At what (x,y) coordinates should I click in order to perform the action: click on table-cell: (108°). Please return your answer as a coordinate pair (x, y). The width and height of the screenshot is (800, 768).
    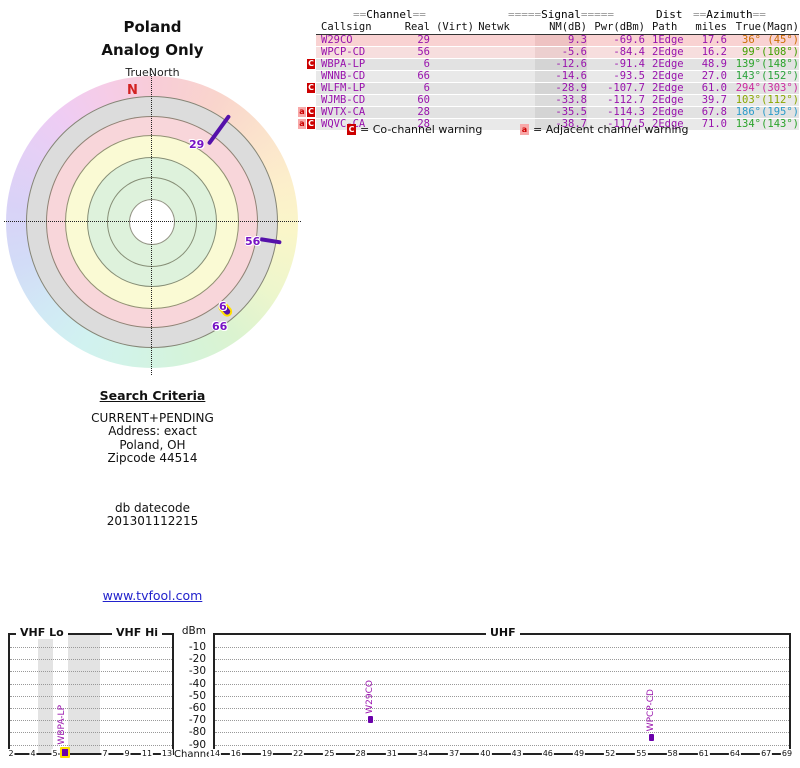
    Looking at the image, I should click on (780, 52).